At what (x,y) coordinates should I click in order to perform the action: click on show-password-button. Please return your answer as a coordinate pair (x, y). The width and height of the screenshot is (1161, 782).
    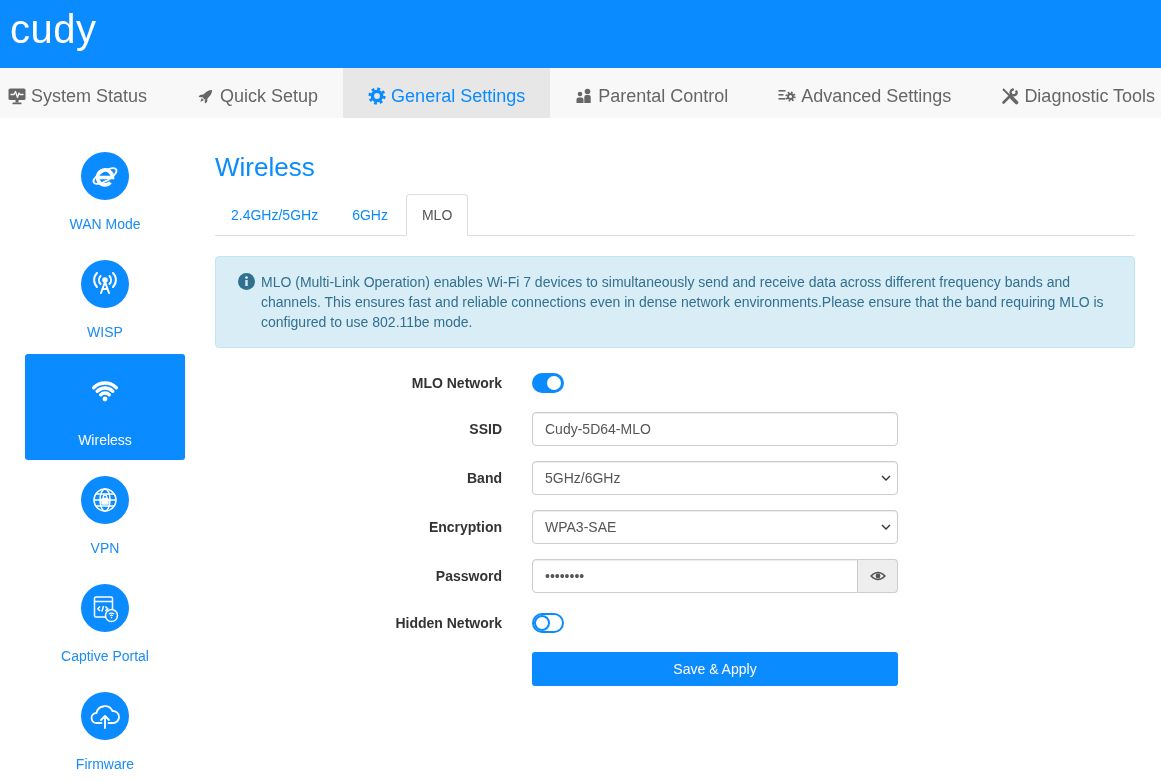
    Looking at the image, I should click on (878, 576).